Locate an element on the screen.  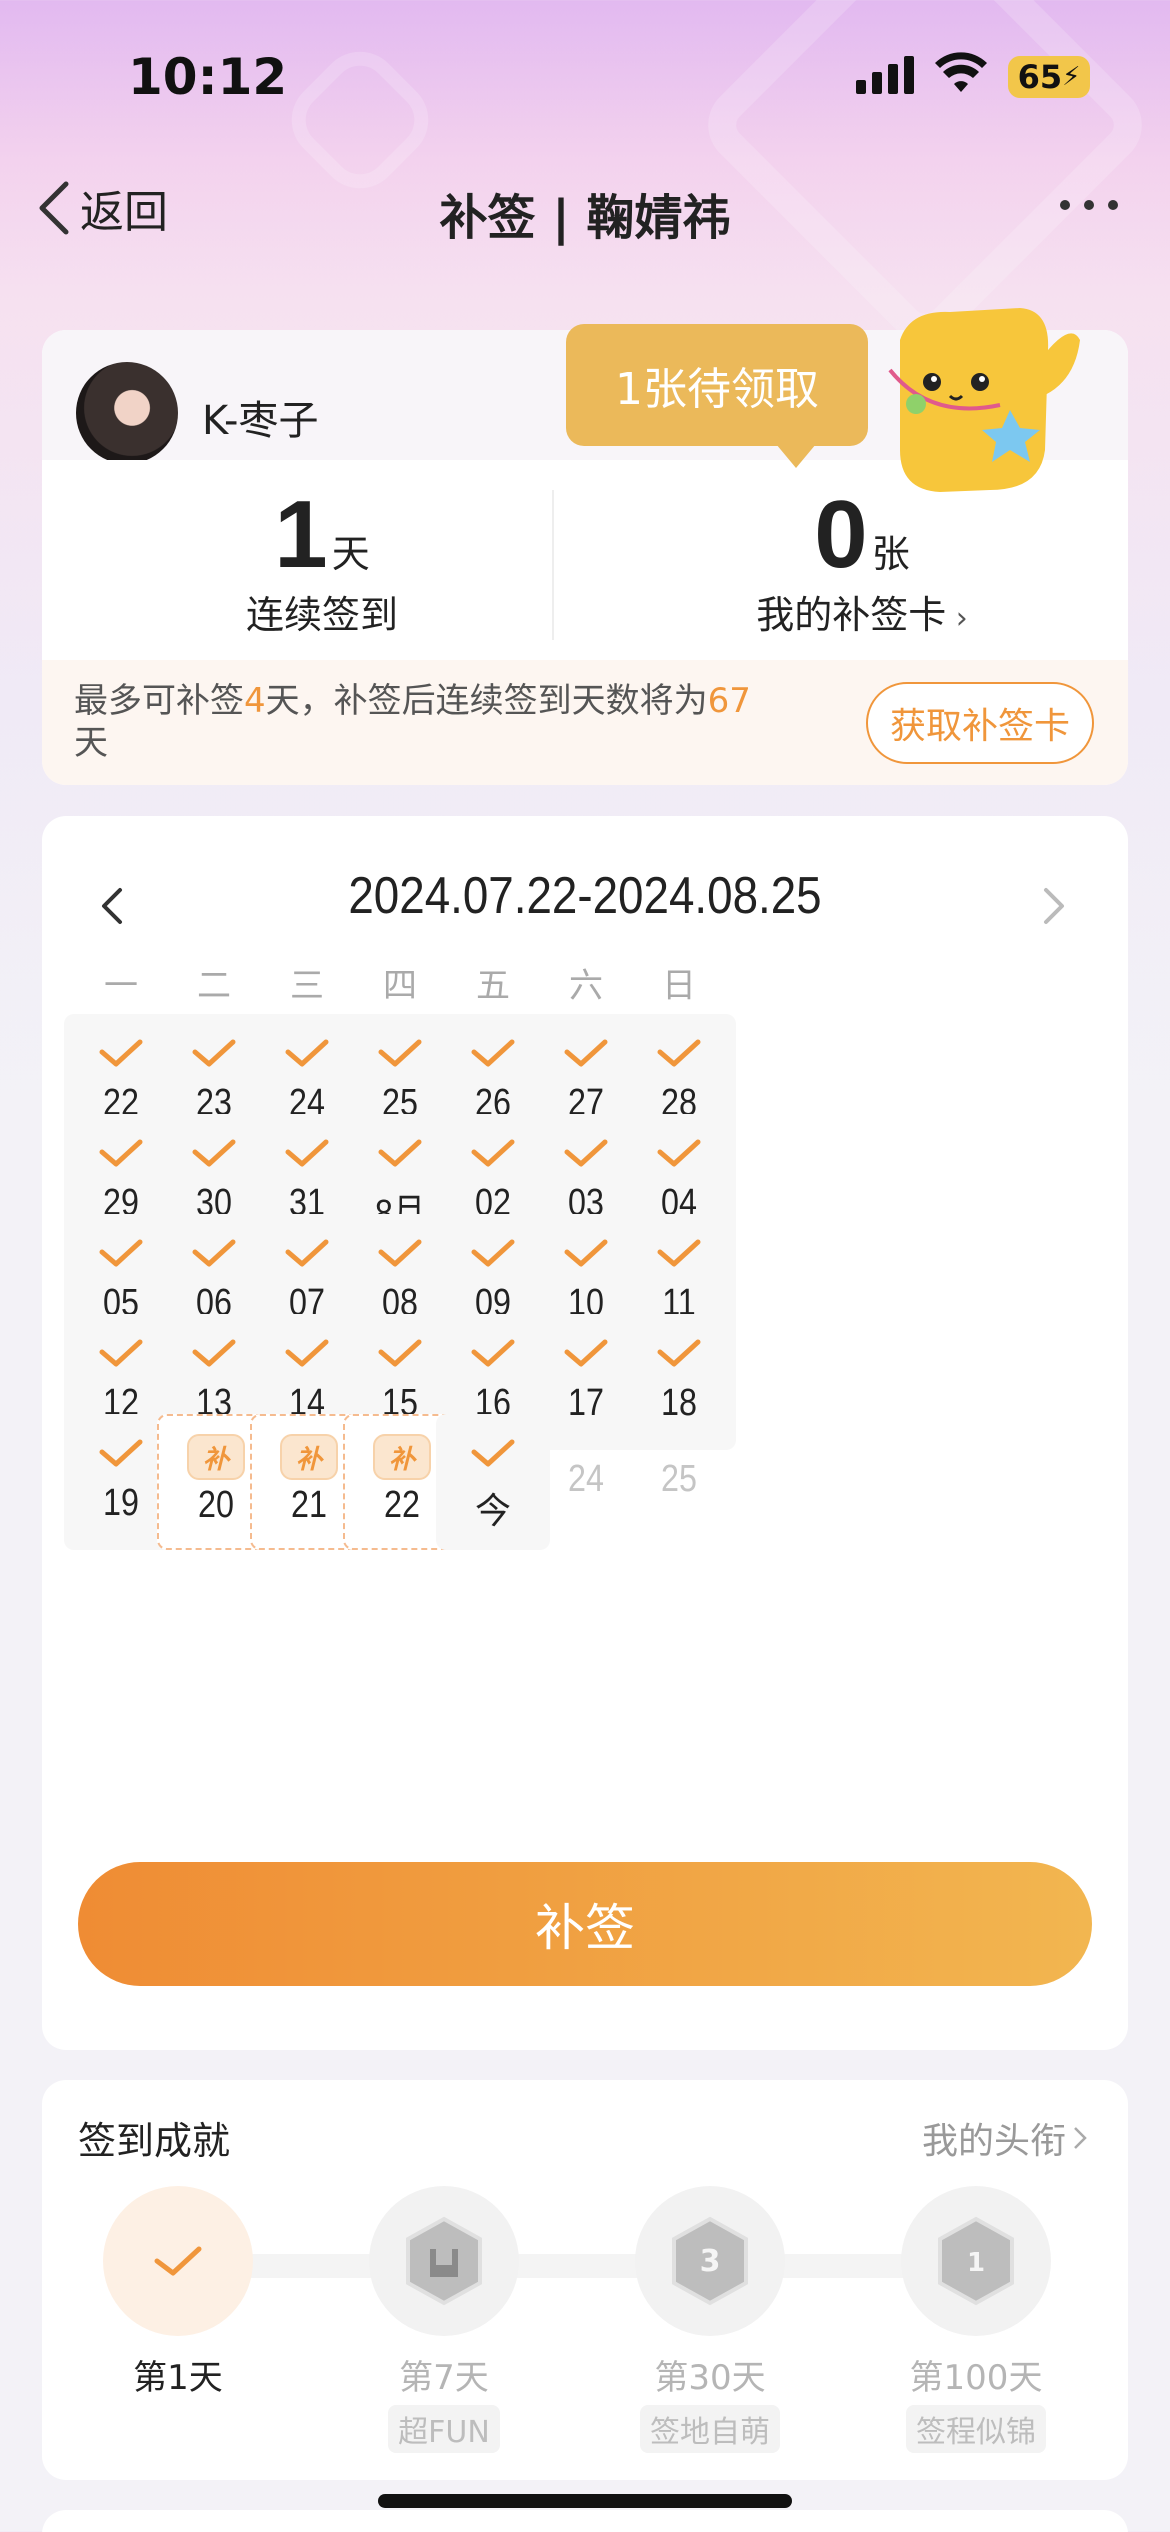
avatar is located at coordinates (127, 413).